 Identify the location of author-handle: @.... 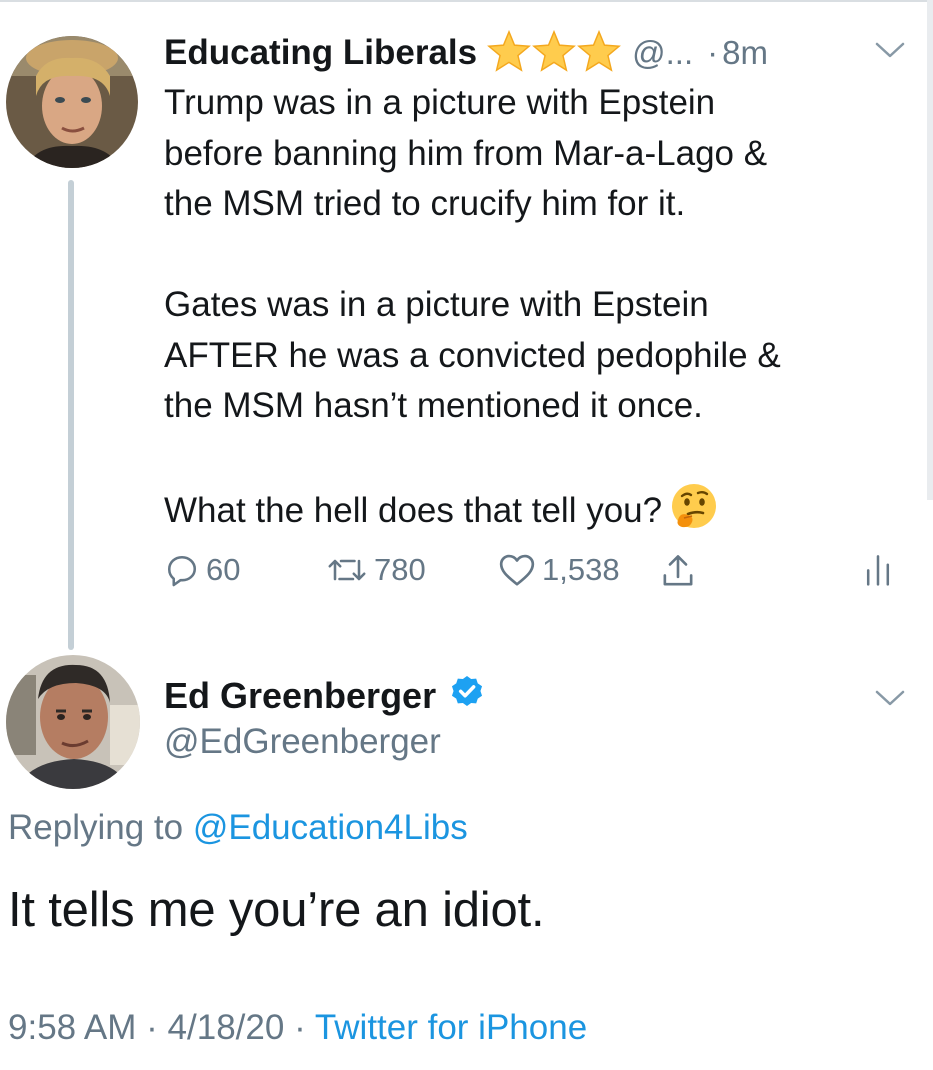
(662, 53).